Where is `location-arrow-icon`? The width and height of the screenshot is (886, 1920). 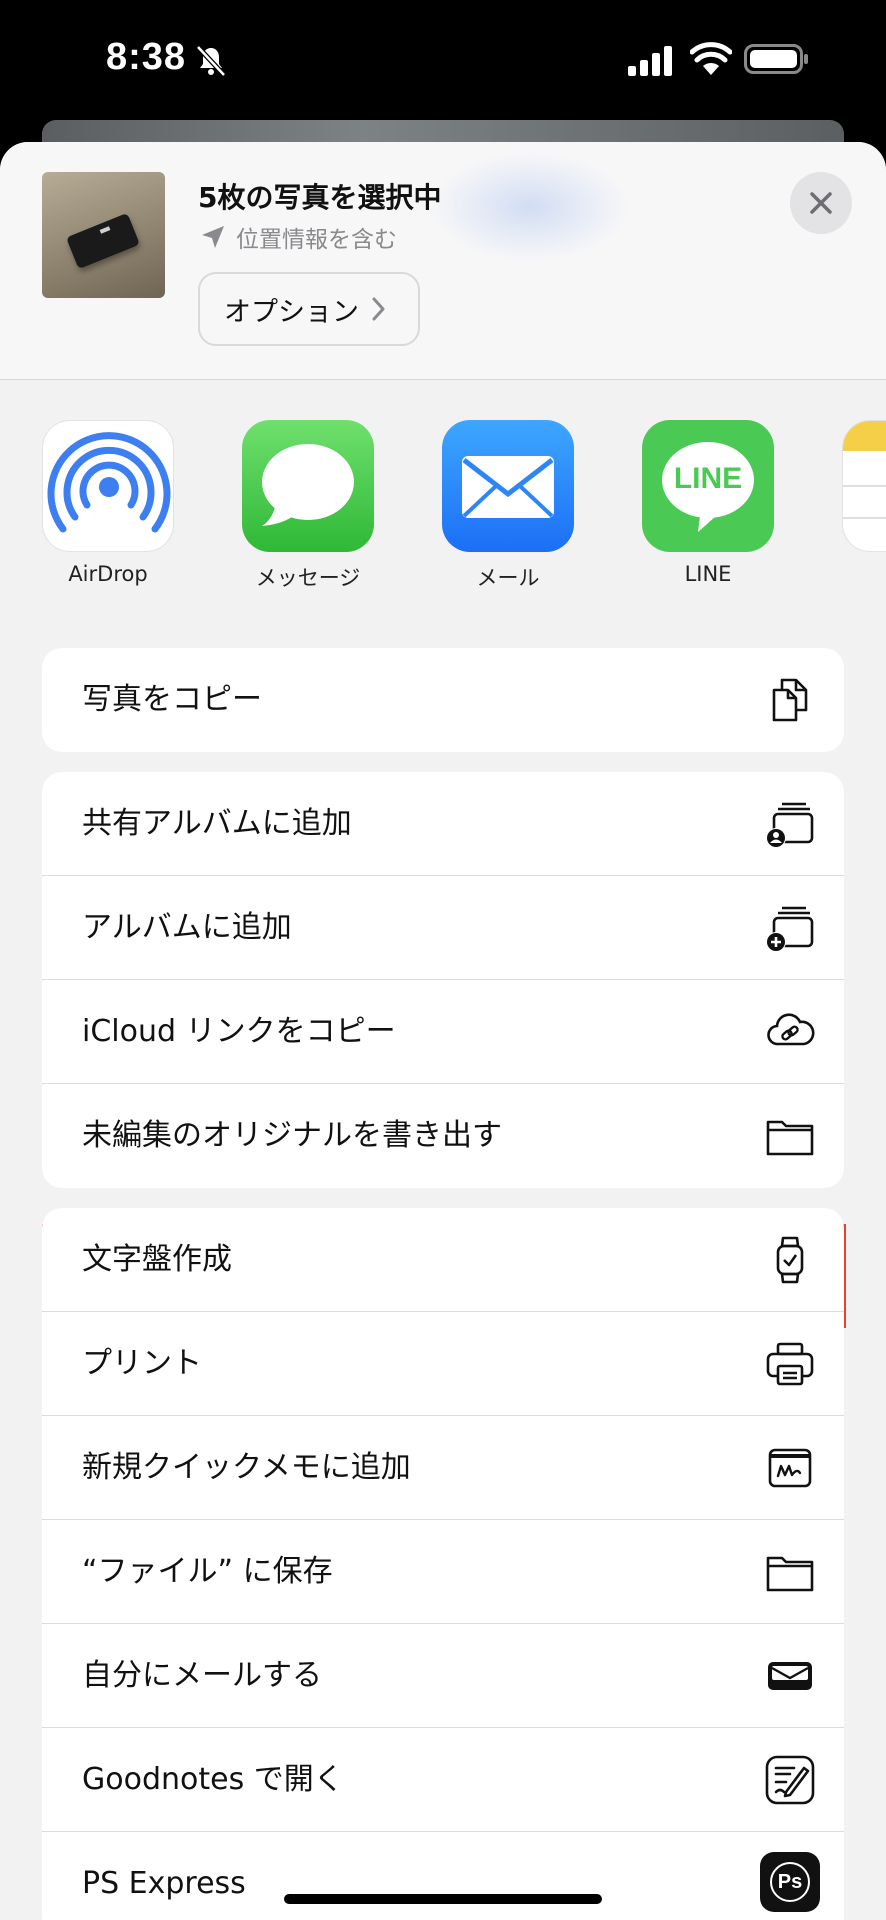 location-arrow-icon is located at coordinates (213, 237).